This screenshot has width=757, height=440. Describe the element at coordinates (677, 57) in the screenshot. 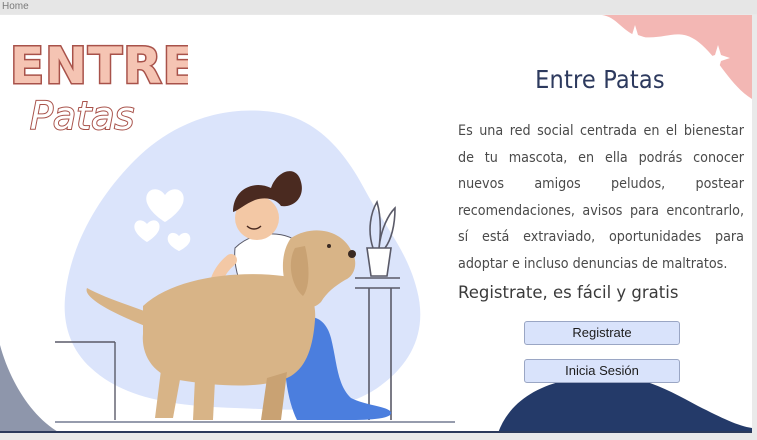

I see `pink-blob-decoration` at that location.